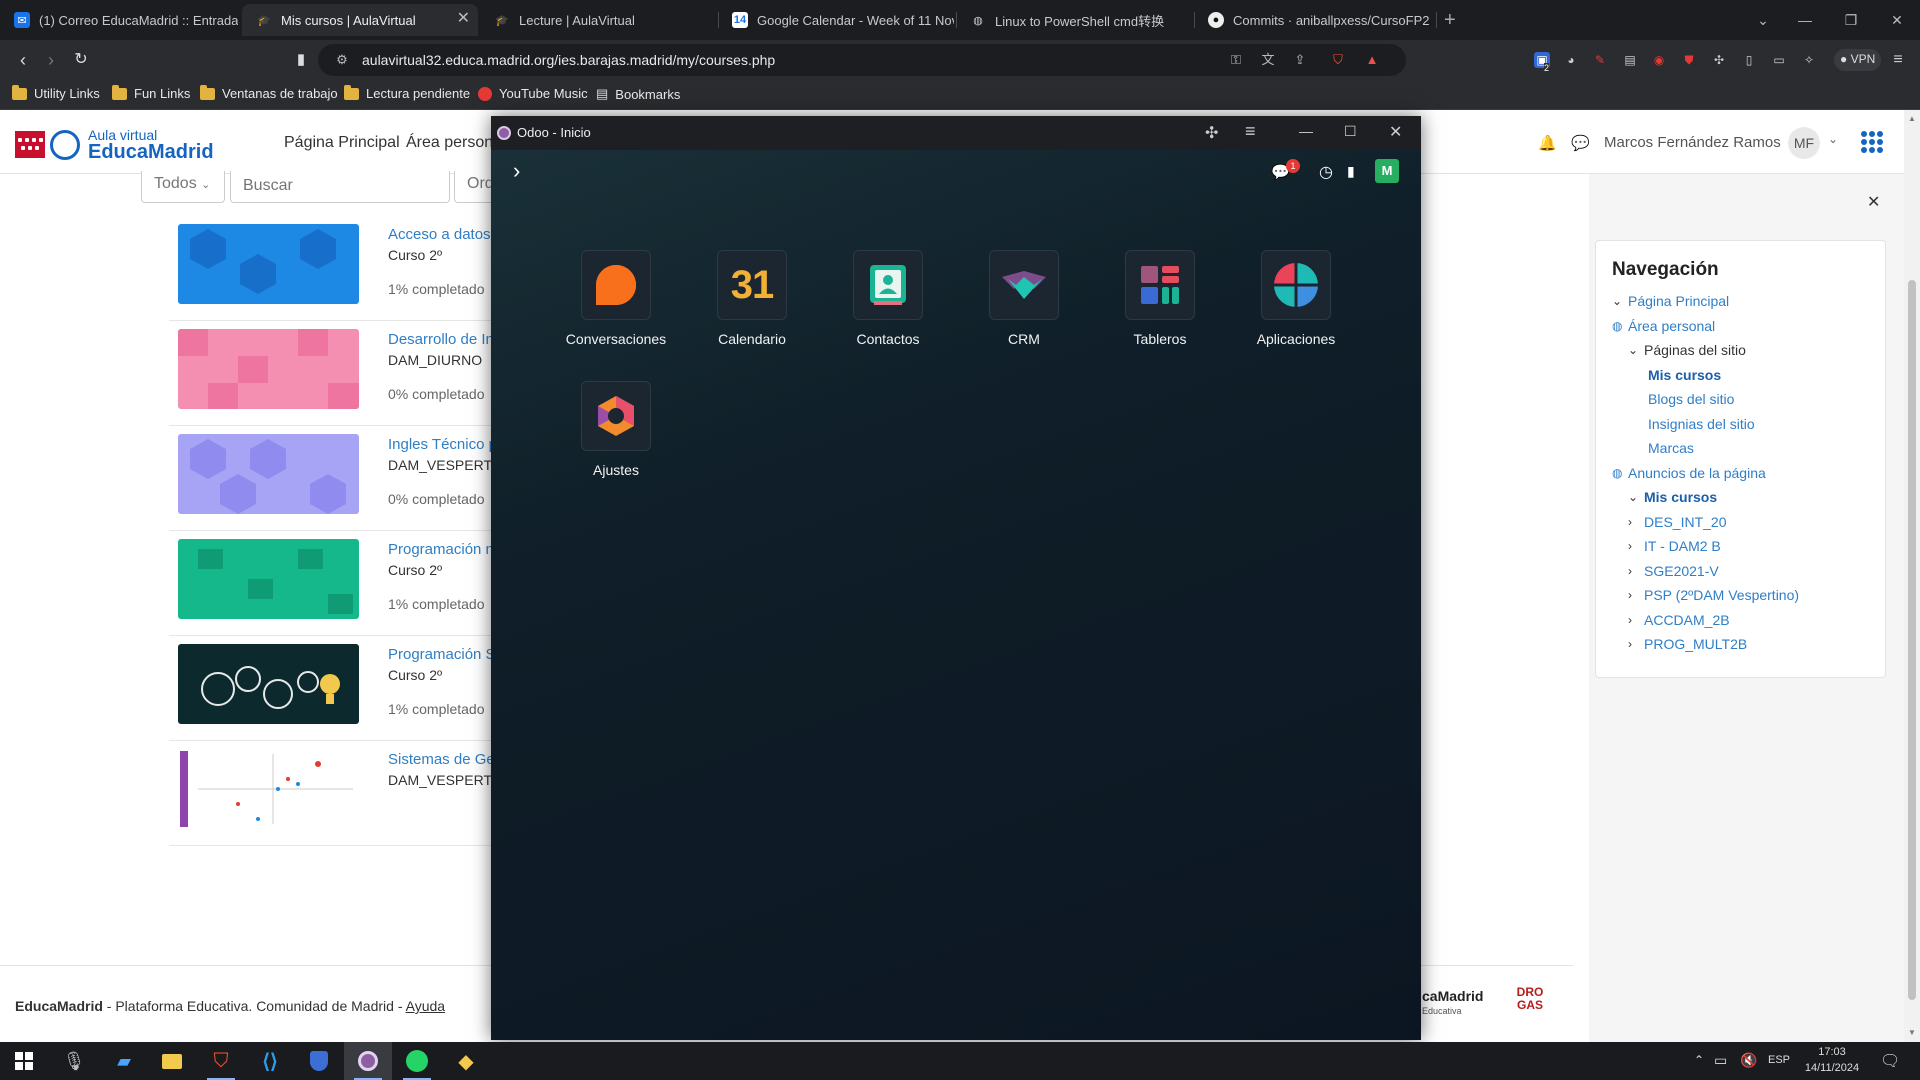 The image size is (1920, 1080). Describe the element at coordinates (442, 654) in the screenshot. I see `course-title: Programación S` at that location.